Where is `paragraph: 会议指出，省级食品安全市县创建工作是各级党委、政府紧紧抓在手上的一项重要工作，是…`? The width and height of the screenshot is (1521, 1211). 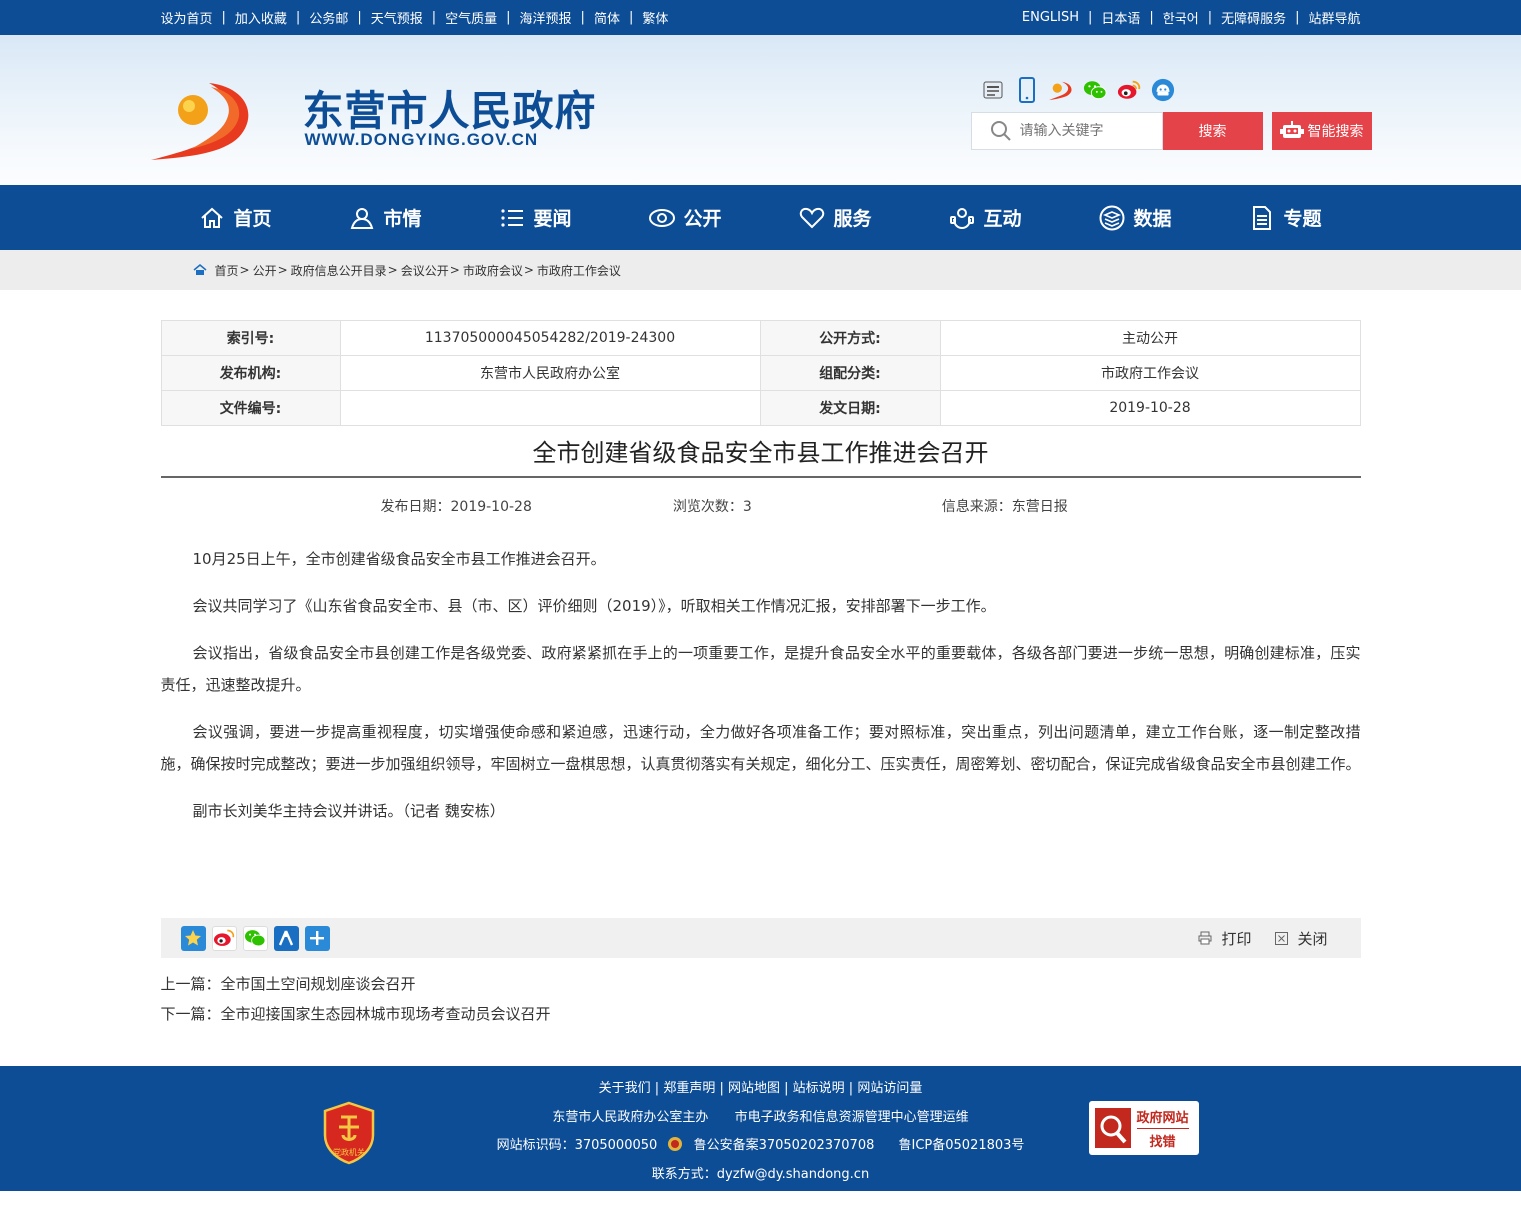 paragraph: 会议指出，省级食品安全市县创建工作是各级党委、政府紧紧抓在手上的一项重要工作，是… is located at coordinates (760, 669).